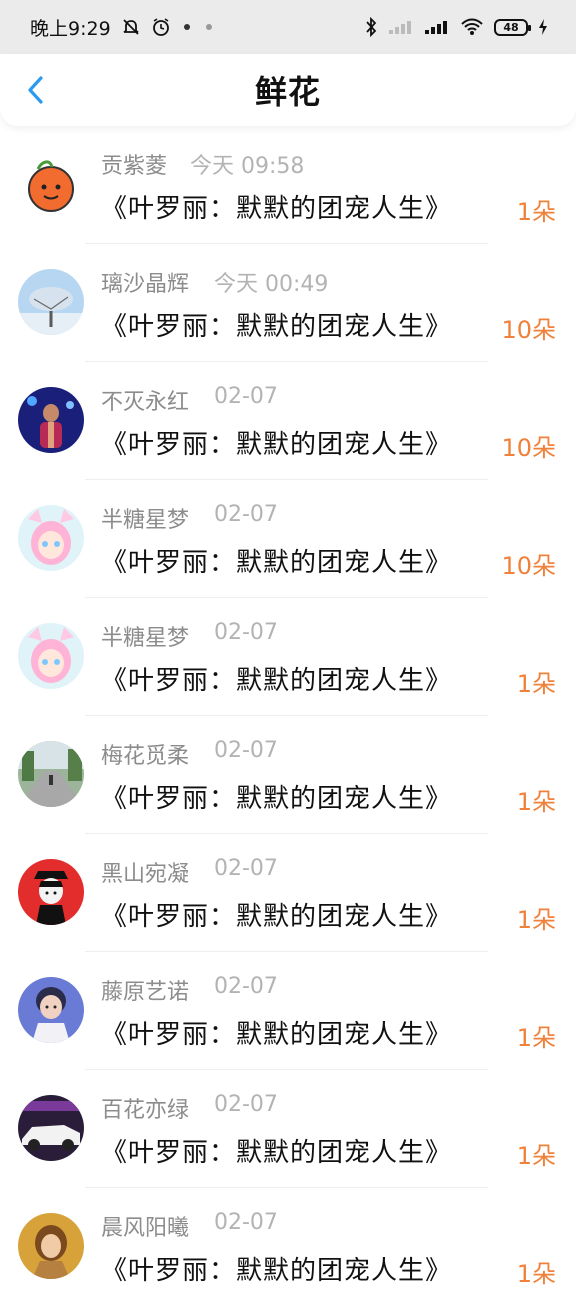 This screenshot has height=1306, width=576. Describe the element at coordinates (288, 1247) in the screenshot. I see `list-item: 晨风阳曦 02-07 《叶罗丽：默默的团宠人生》 1朵` at that location.